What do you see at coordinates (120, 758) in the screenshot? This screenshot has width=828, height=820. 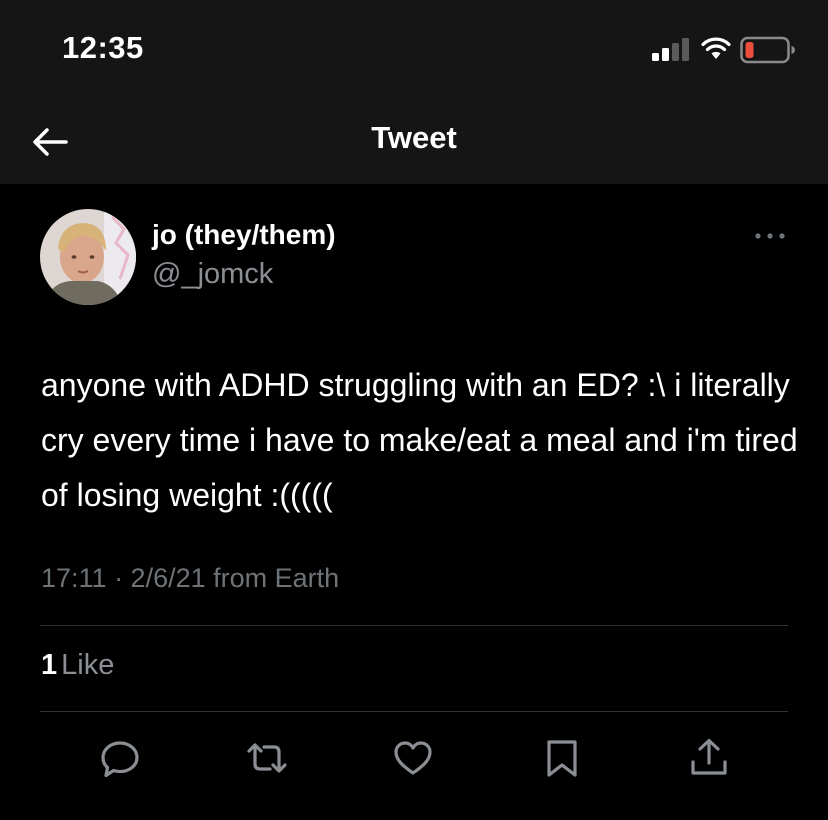 I see `reply-icon` at bounding box center [120, 758].